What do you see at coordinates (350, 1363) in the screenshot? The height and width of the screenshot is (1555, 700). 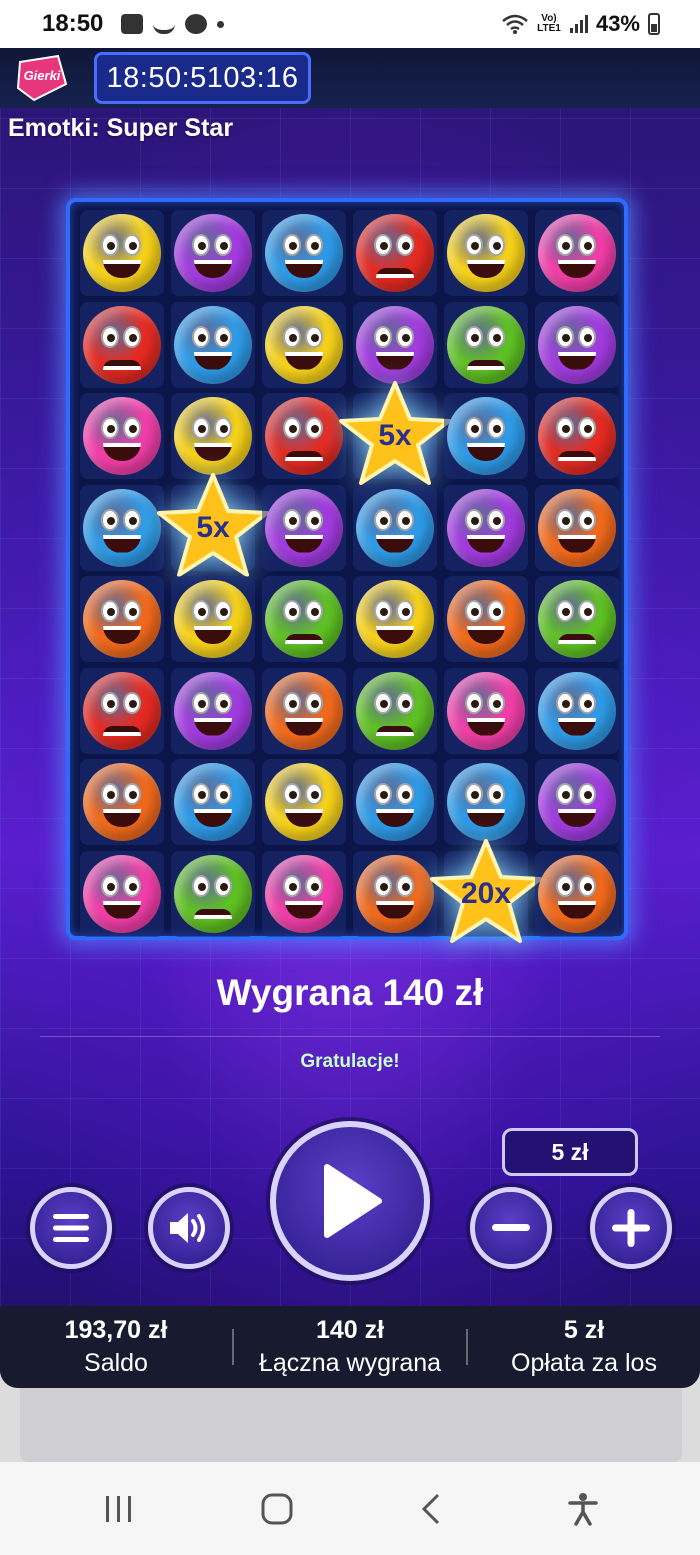 I see `total-win-label: Łączna wygrana` at bounding box center [350, 1363].